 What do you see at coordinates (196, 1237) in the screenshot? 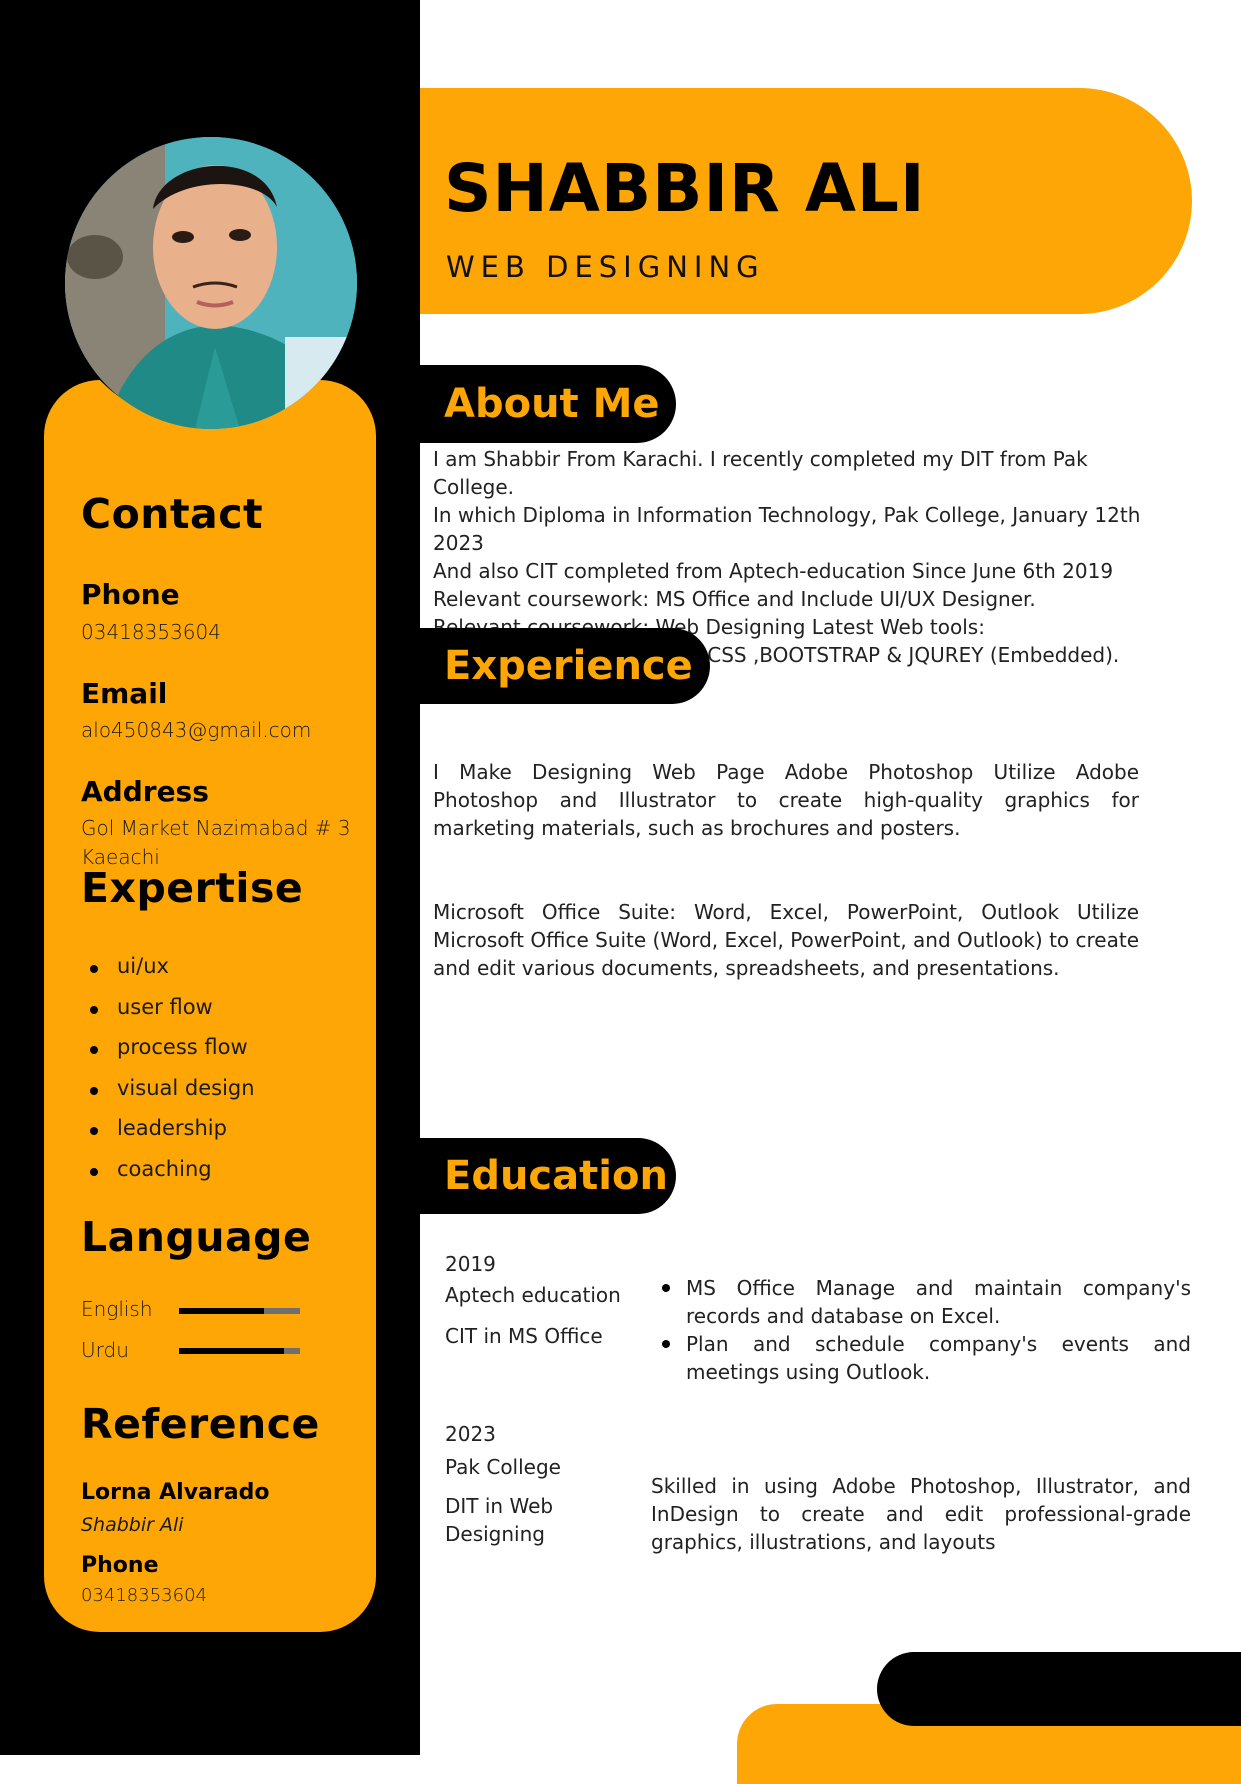
I see `language-heading: Language` at bounding box center [196, 1237].